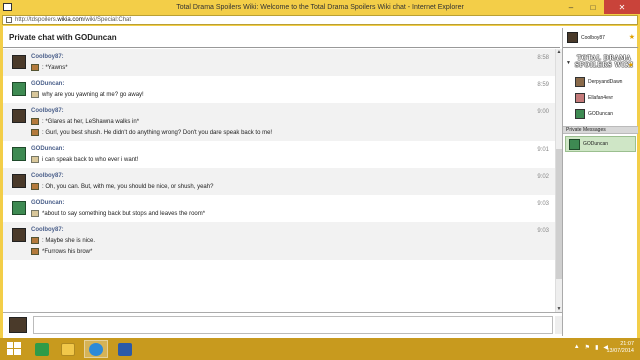  What do you see at coordinates (568, 63) in the screenshot?
I see `collapse-caret-icon: ▼` at bounding box center [568, 63].